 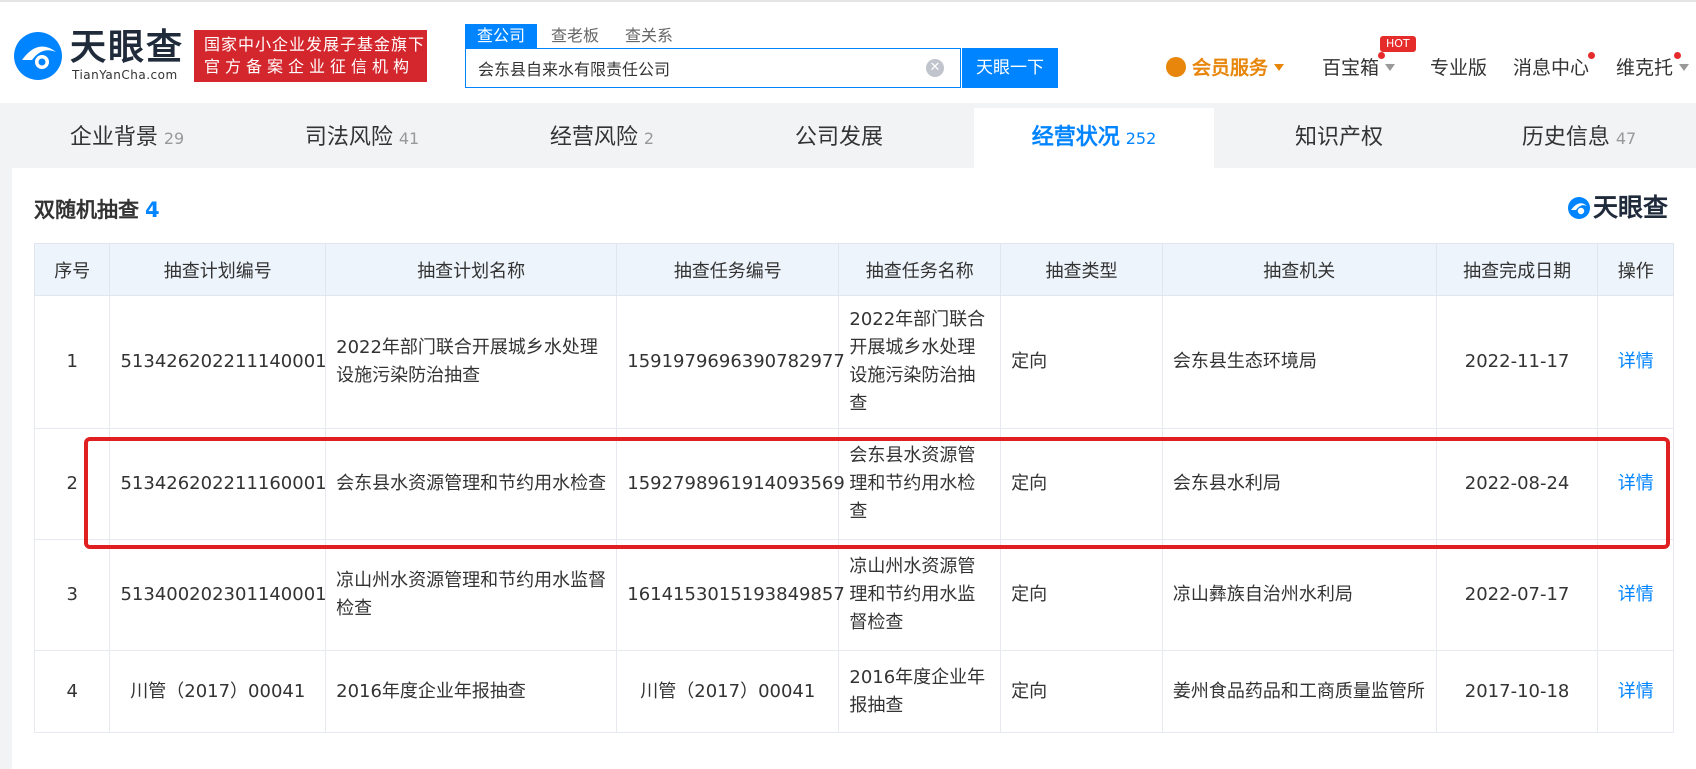 I want to click on cell-task-name: 2016年度企业年报抽查, so click(x=920, y=691).